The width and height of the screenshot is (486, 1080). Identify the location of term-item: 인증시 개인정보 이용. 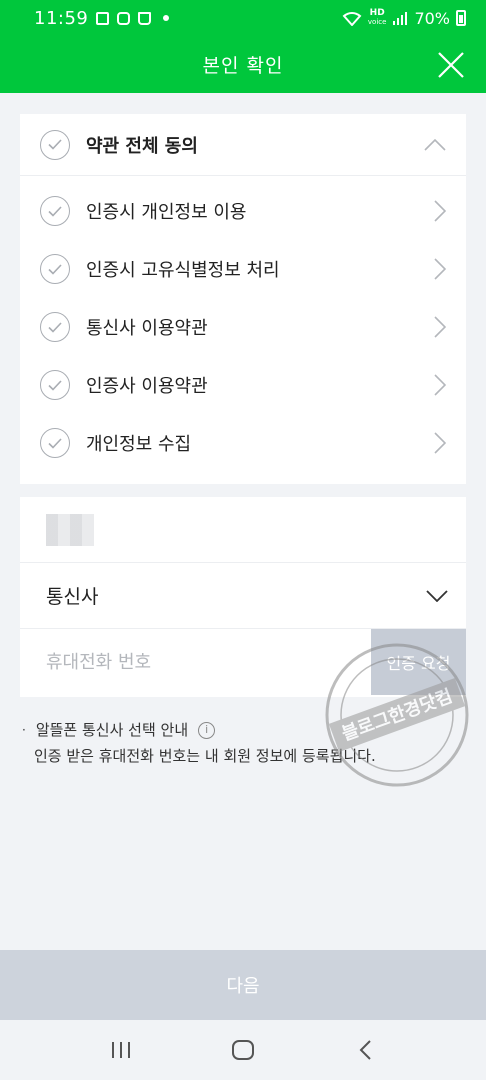
(243, 211).